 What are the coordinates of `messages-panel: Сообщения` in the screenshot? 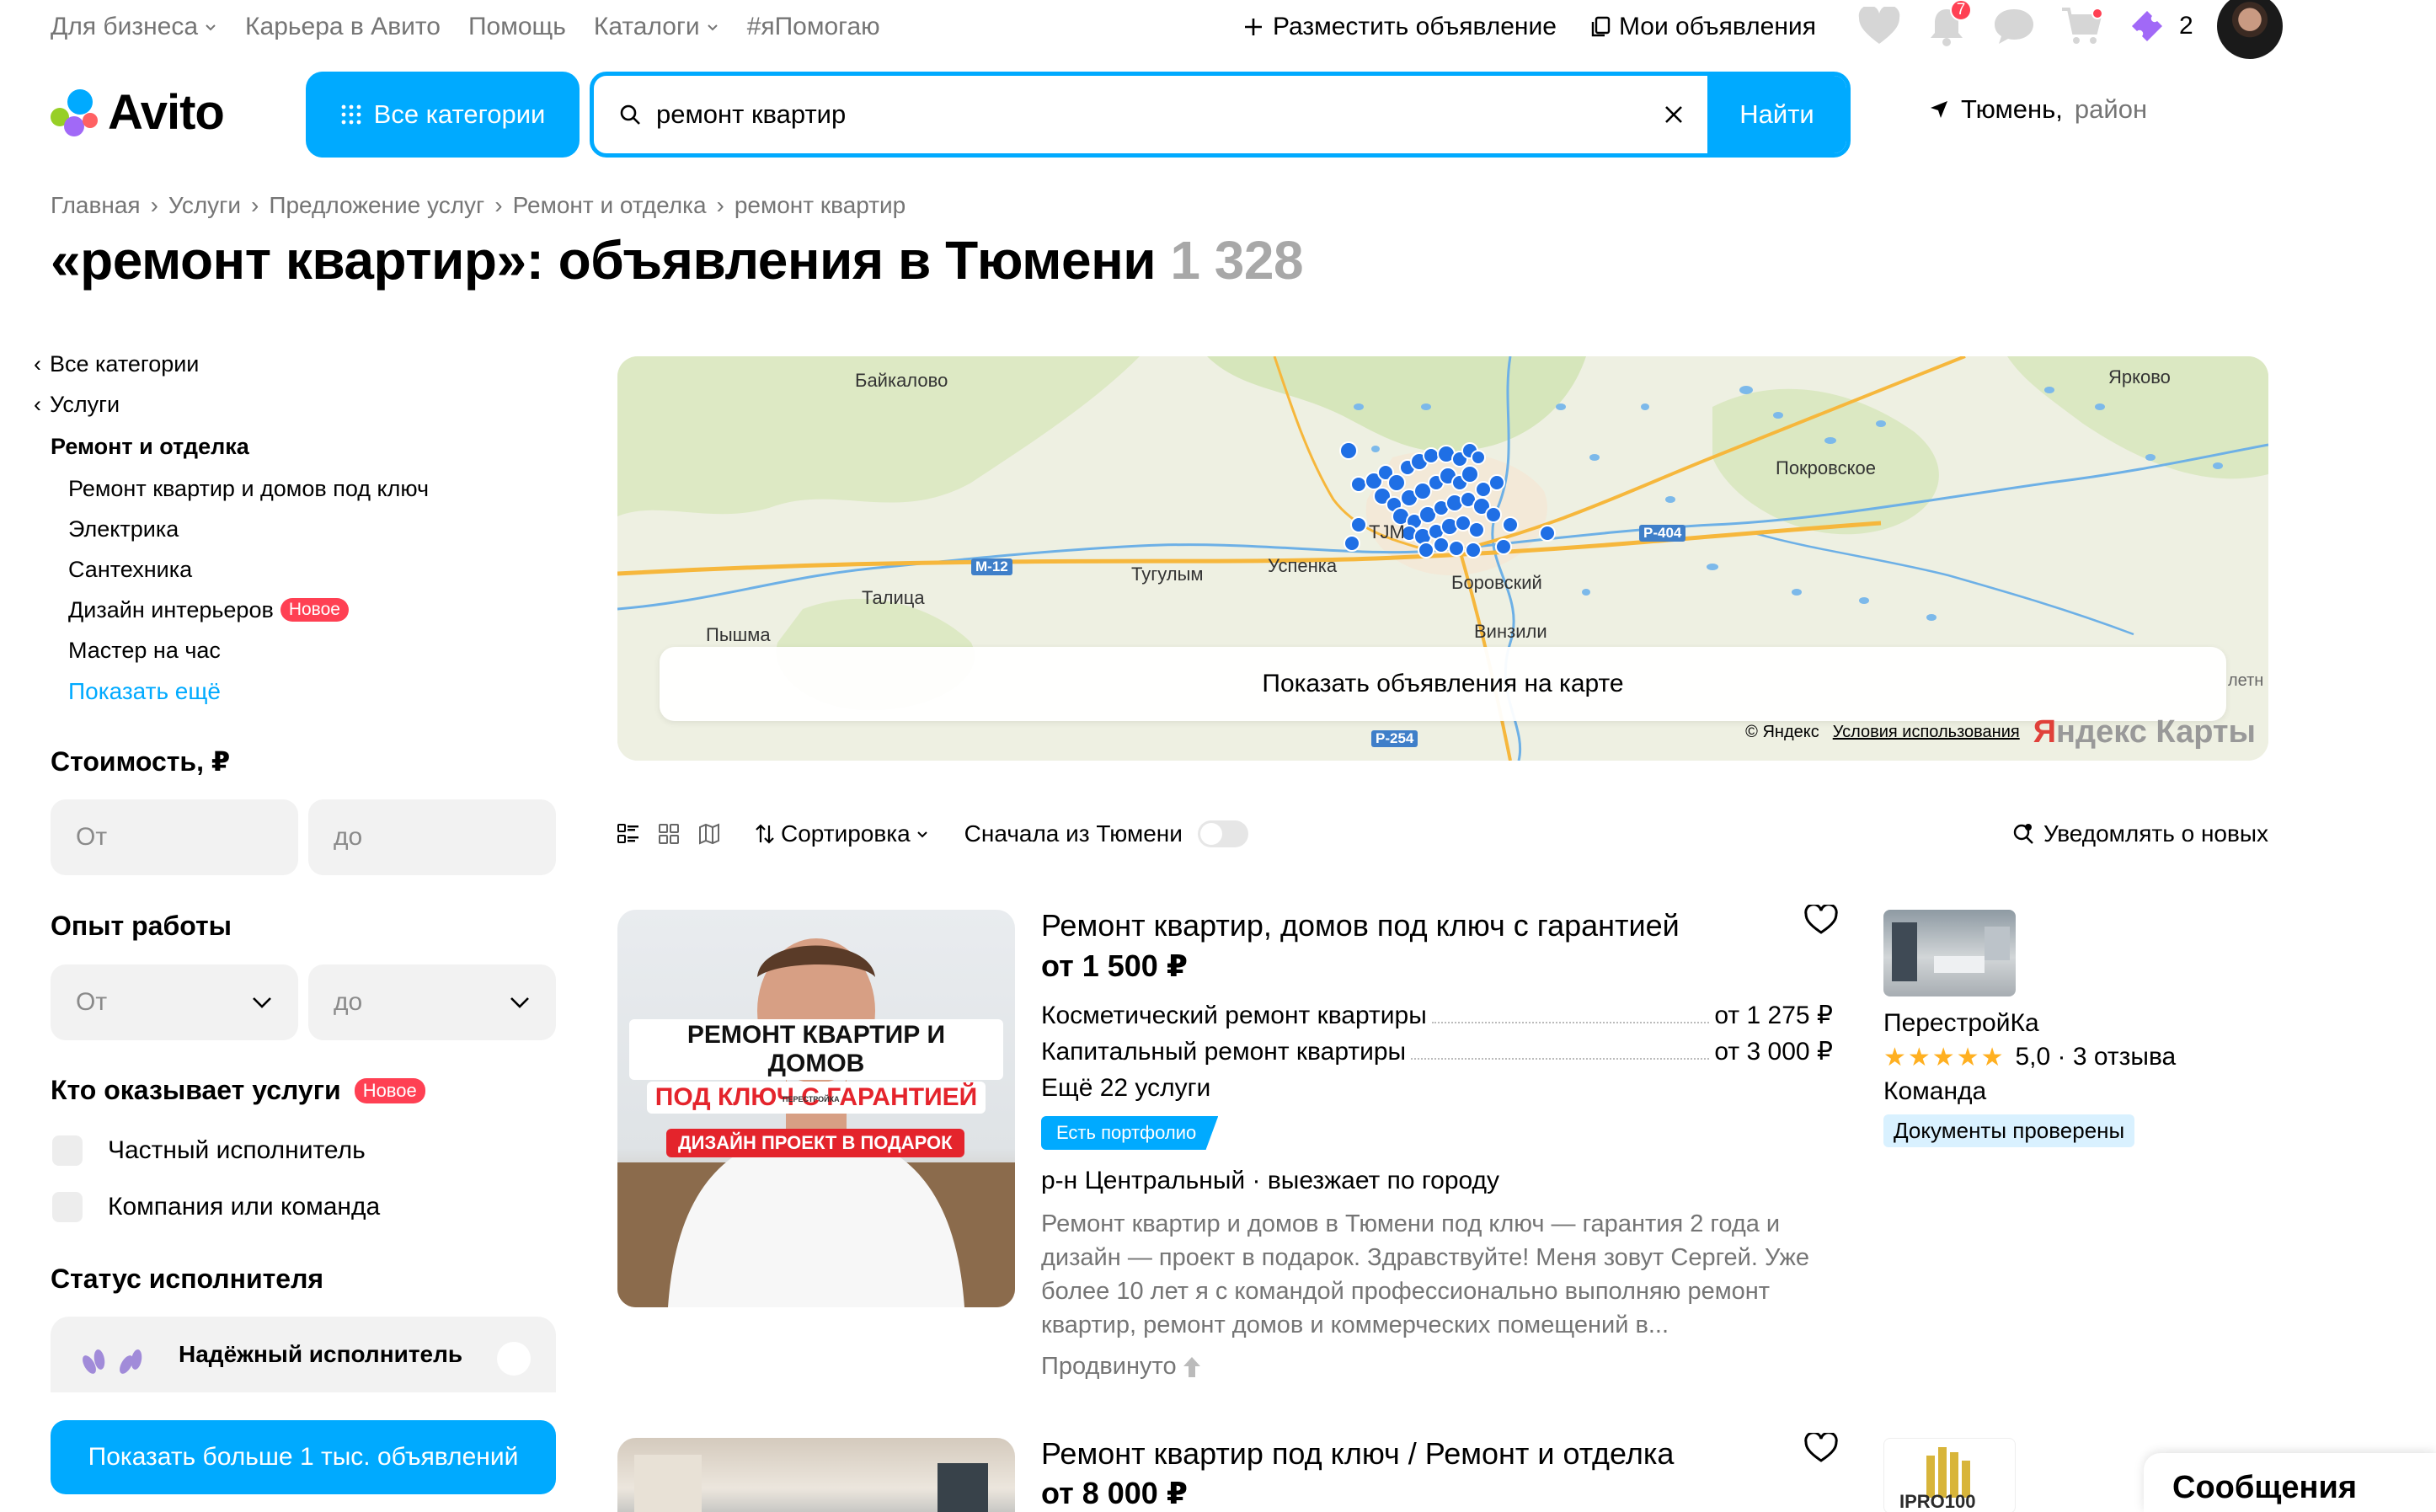 It's located at (2290, 1482).